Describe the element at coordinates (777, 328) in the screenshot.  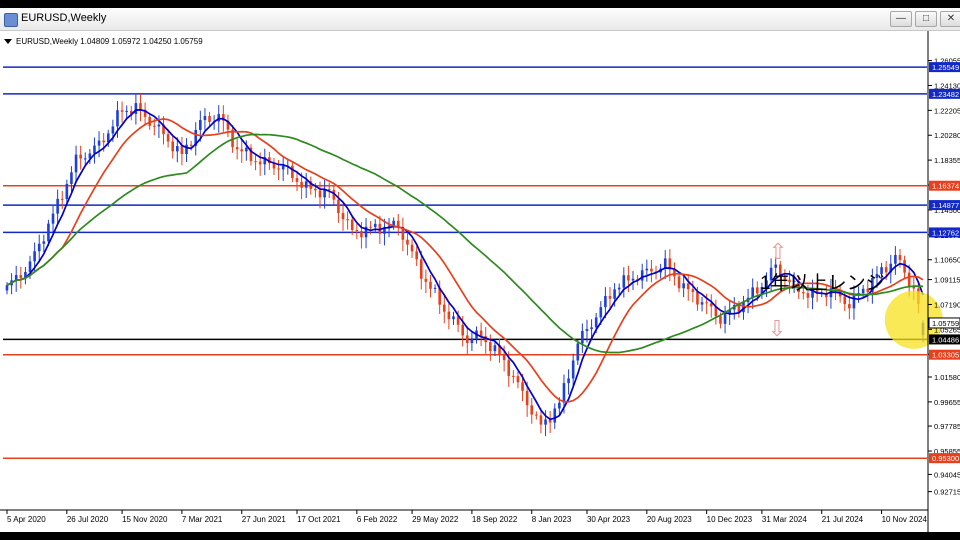
I see `arrow-down-icon: ⇩` at that location.